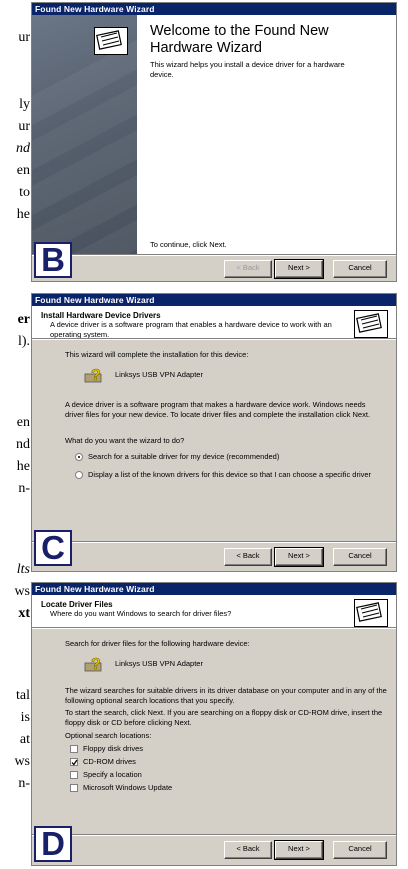 The image size is (408, 869). What do you see at coordinates (24, 613) in the screenshot?
I see `left-text-fragment: xt` at bounding box center [24, 613].